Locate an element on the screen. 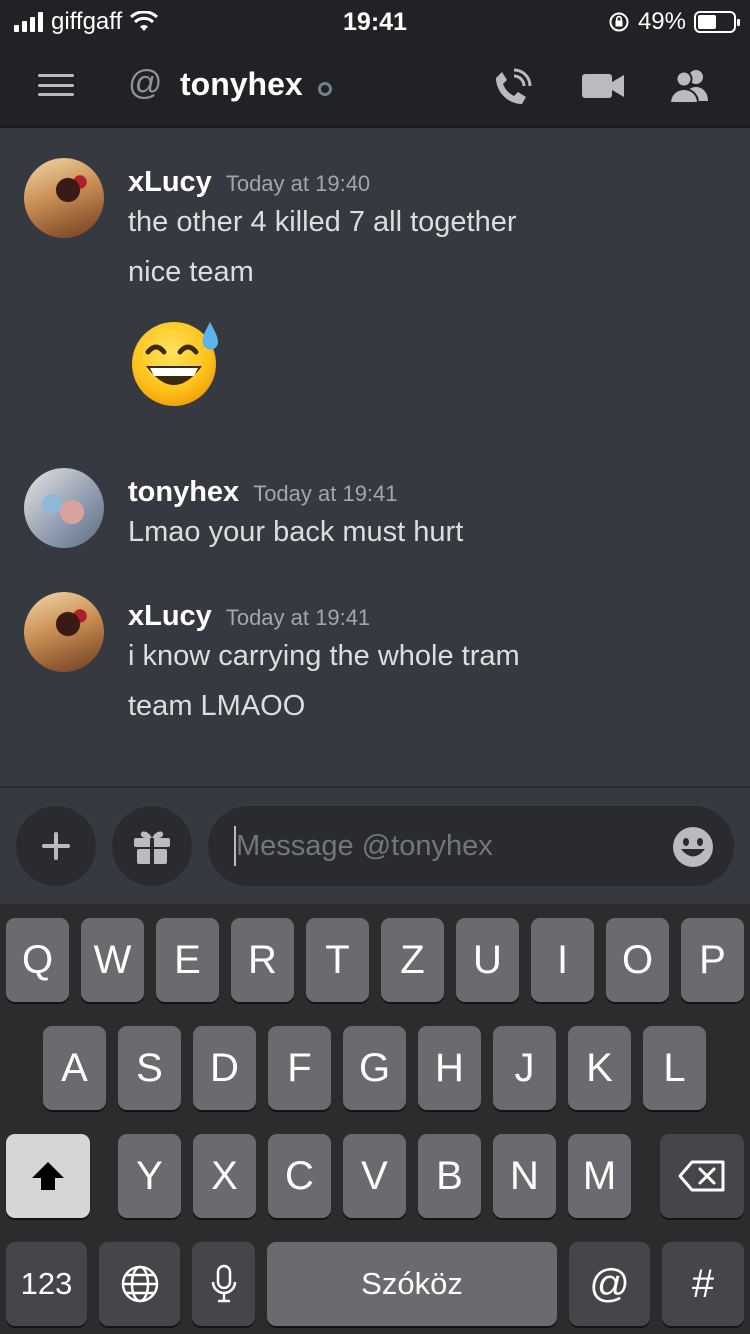 The width and height of the screenshot is (750, 1334). offline-status-icon is located at coordinates (325, 89).